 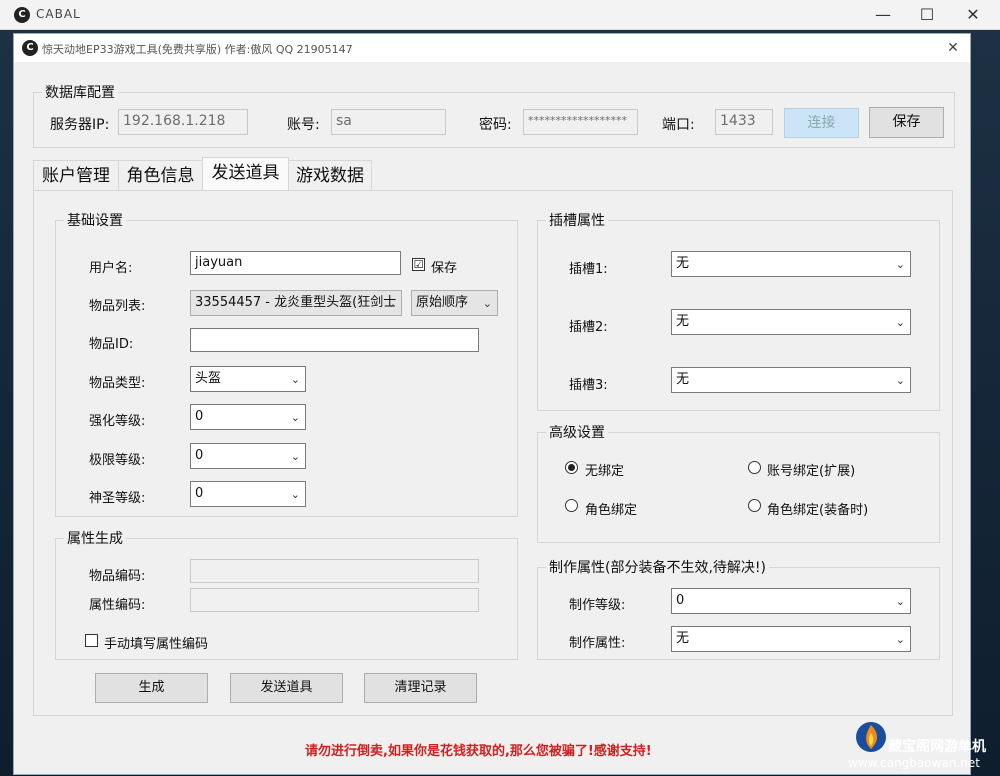 What do you see at coordinates (683, 638) in the screenshot?
I see `craft-attribute-value: 无` at bounding box center [683, 638].